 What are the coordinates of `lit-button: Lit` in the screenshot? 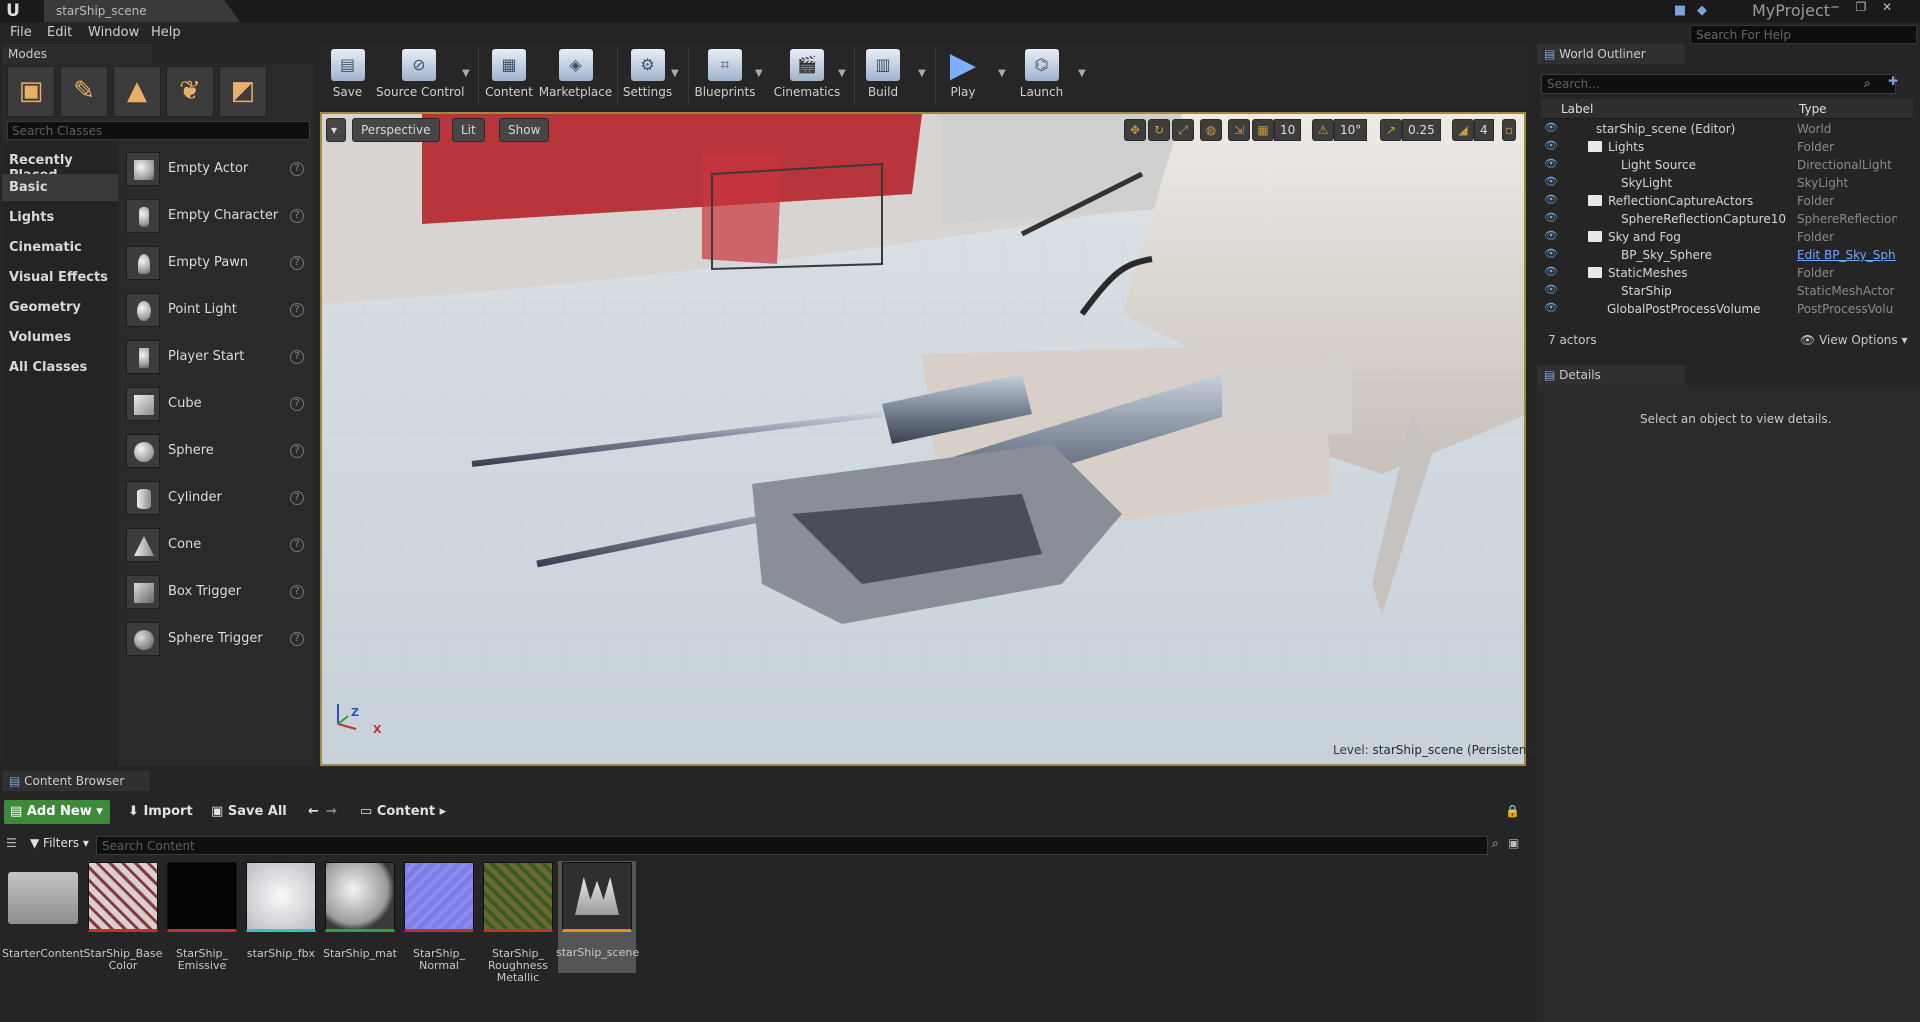 It's located at (468, 130).